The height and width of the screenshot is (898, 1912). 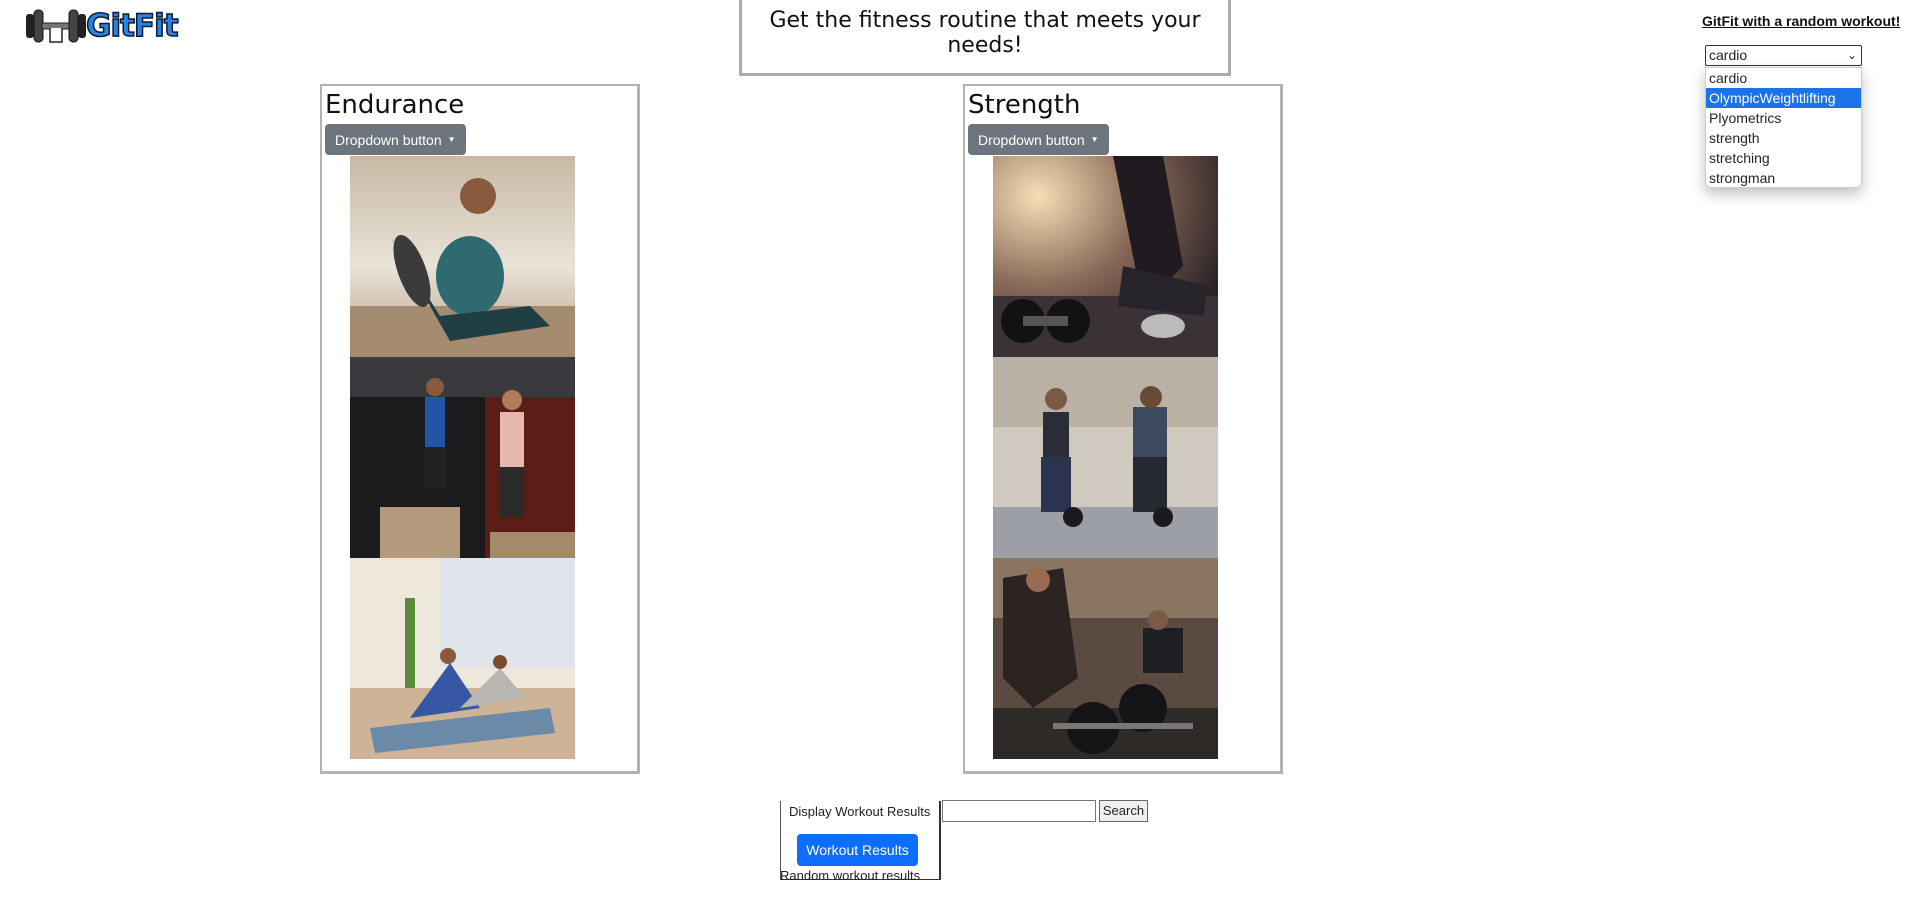 I want to click on card-title: Endurance, so click(x=395, y=105).